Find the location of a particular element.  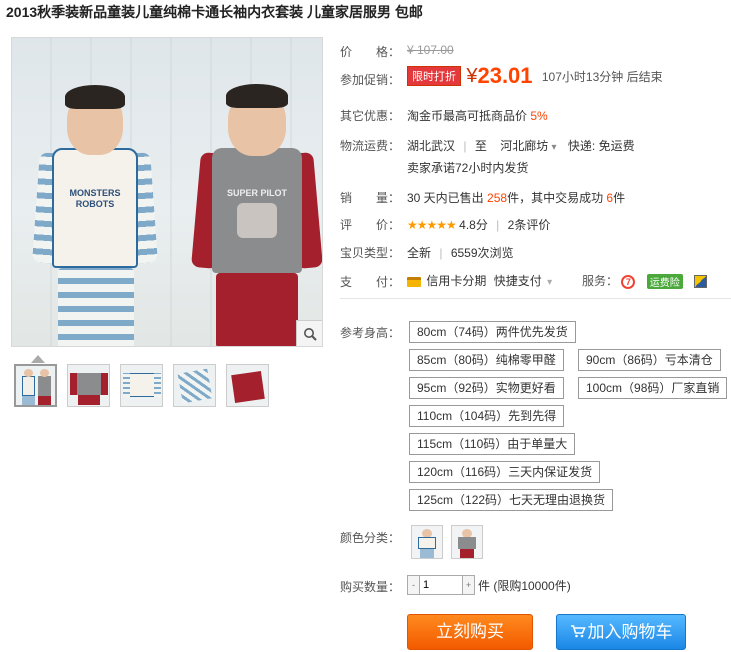

size-option-125: 125cm（122码）七天无理由退换货 is located at coordinates (511, 500).